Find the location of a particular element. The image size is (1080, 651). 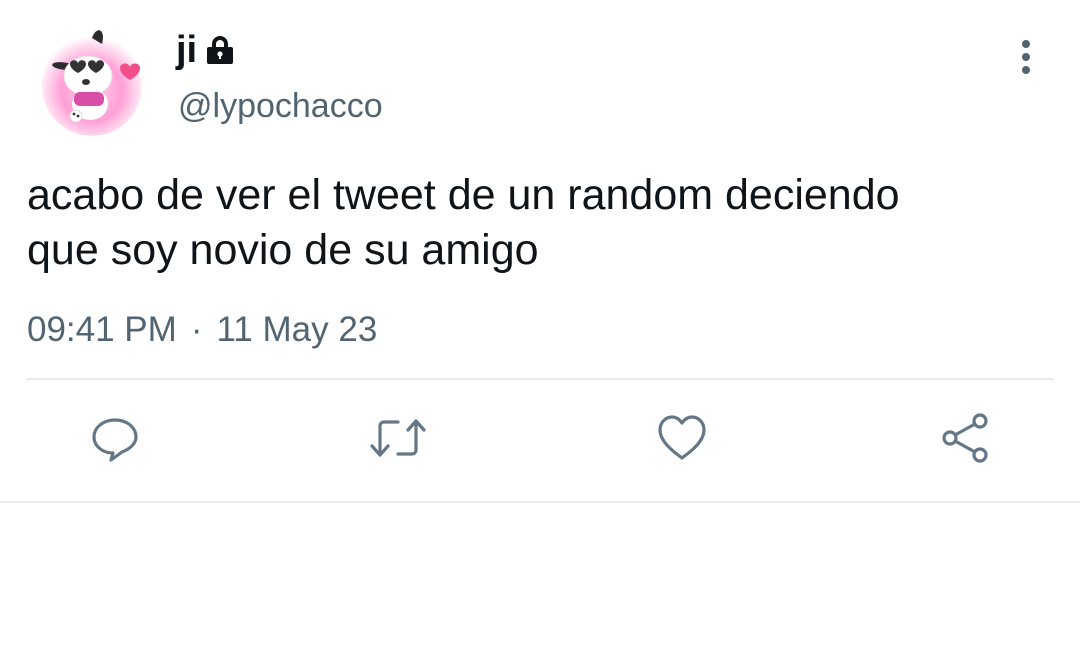

heart-icon is located at coordinates (682, 440).